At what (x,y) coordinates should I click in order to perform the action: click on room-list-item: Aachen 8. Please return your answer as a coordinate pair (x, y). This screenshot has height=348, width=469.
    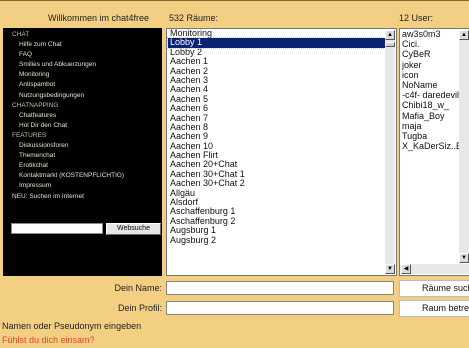
    Looking at the image, I should click on (276, 127).